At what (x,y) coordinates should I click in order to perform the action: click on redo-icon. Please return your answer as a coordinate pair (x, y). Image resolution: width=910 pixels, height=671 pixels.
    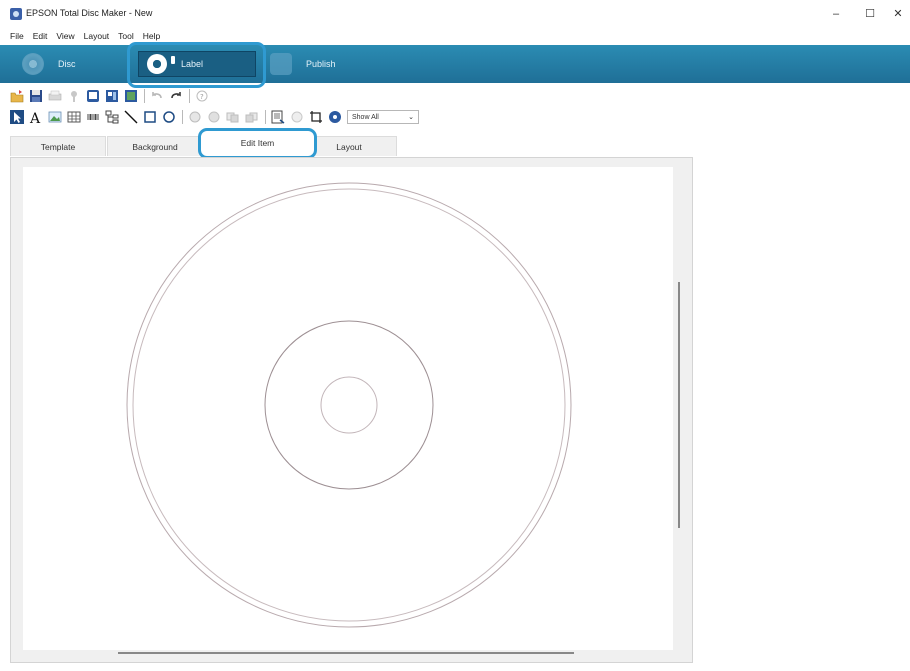
    Looking at the image, I should click on (176, 96).